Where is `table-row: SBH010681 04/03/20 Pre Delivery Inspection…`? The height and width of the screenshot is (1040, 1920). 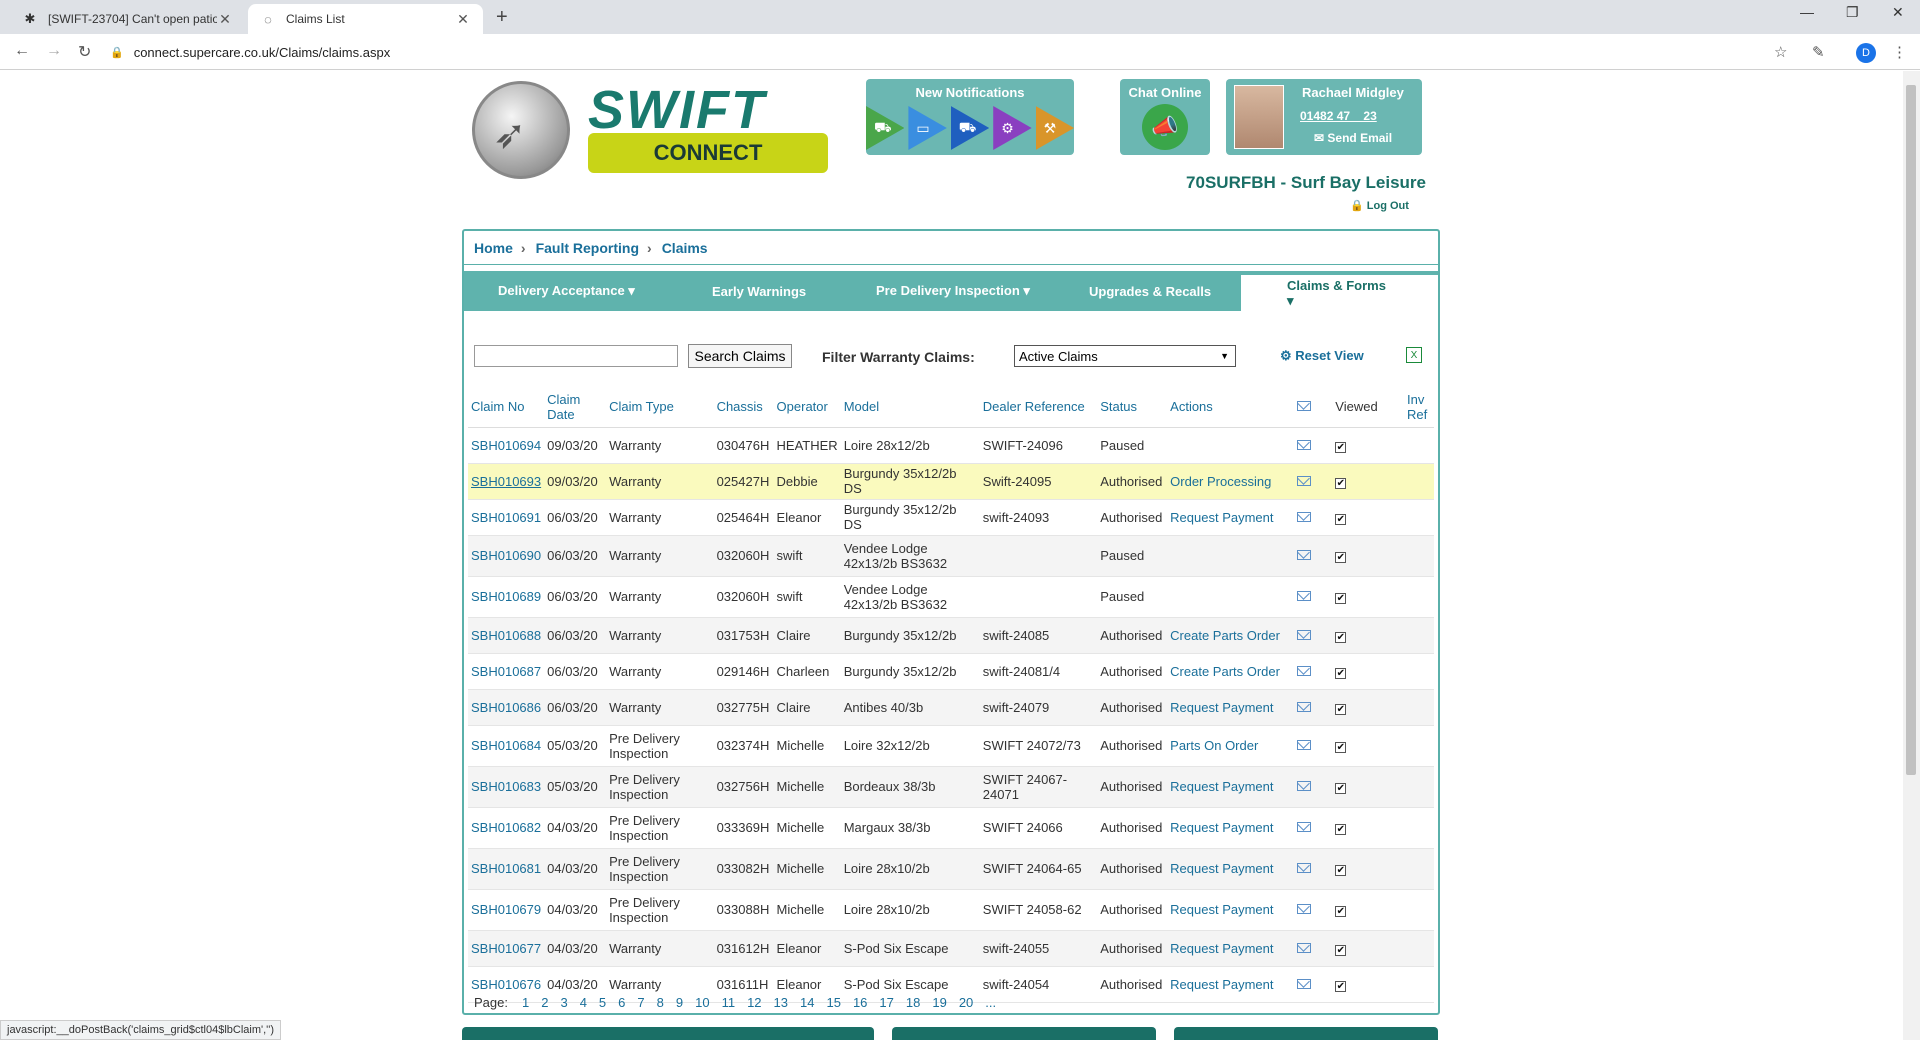 table-row: SBH010681 04/03/20 Pre Delivery Inspection… is located at coordinates (951, 869).